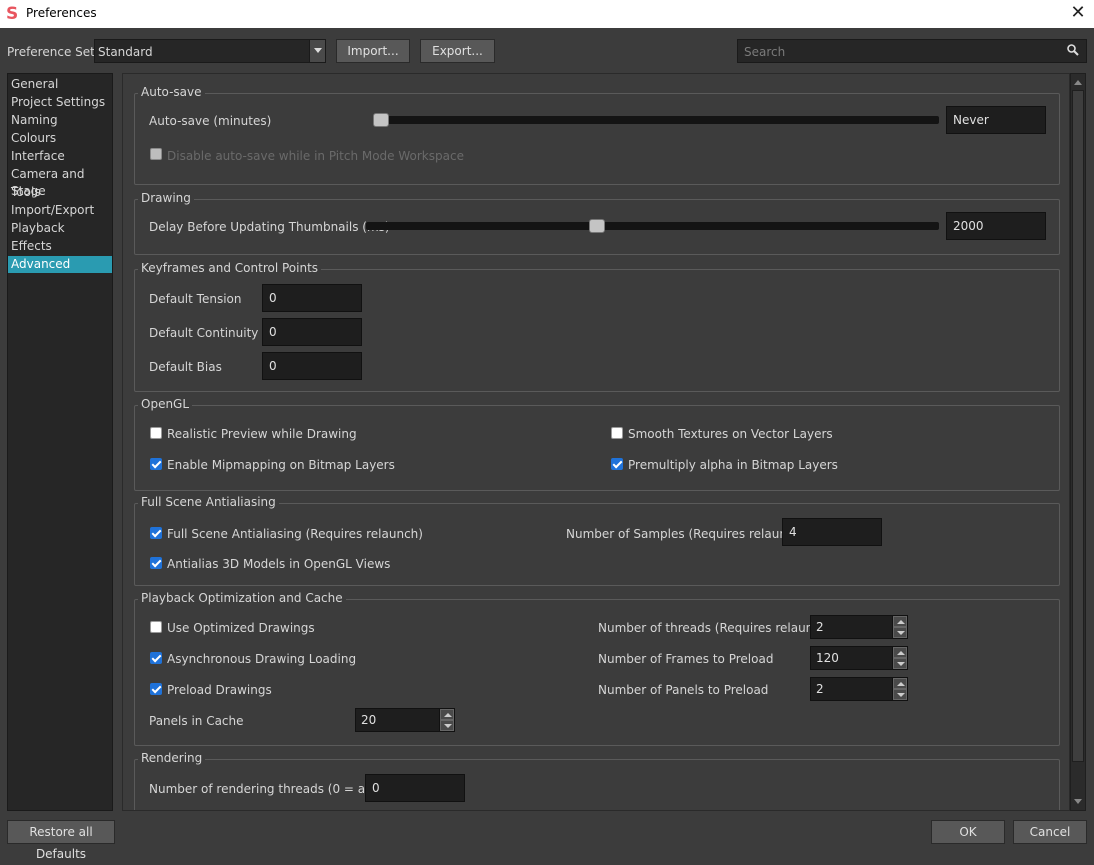 This screenshot has width=1094, height=865. Describe the element at coordinates (60, 228) in the screenshot. I see `sidebar-item-playback: Playback` at that location.